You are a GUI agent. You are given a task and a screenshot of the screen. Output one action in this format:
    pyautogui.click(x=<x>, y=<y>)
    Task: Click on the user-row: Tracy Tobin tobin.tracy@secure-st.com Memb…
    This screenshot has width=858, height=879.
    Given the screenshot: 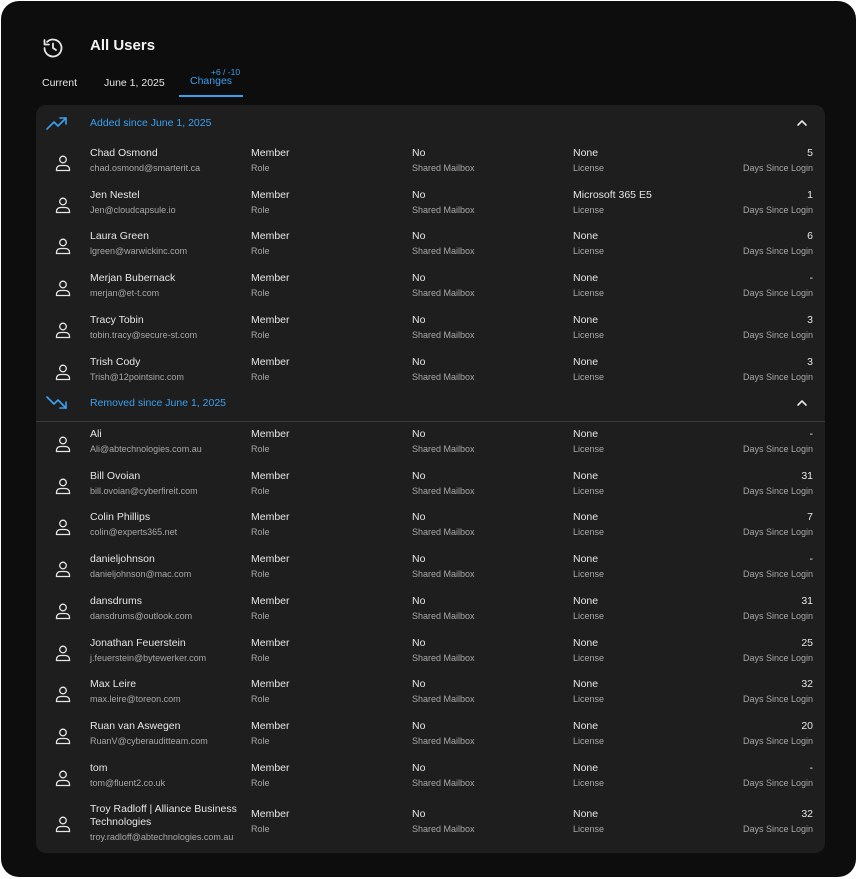 What is the action you would take?
    pyautogui.click(x=430, y=330)
    